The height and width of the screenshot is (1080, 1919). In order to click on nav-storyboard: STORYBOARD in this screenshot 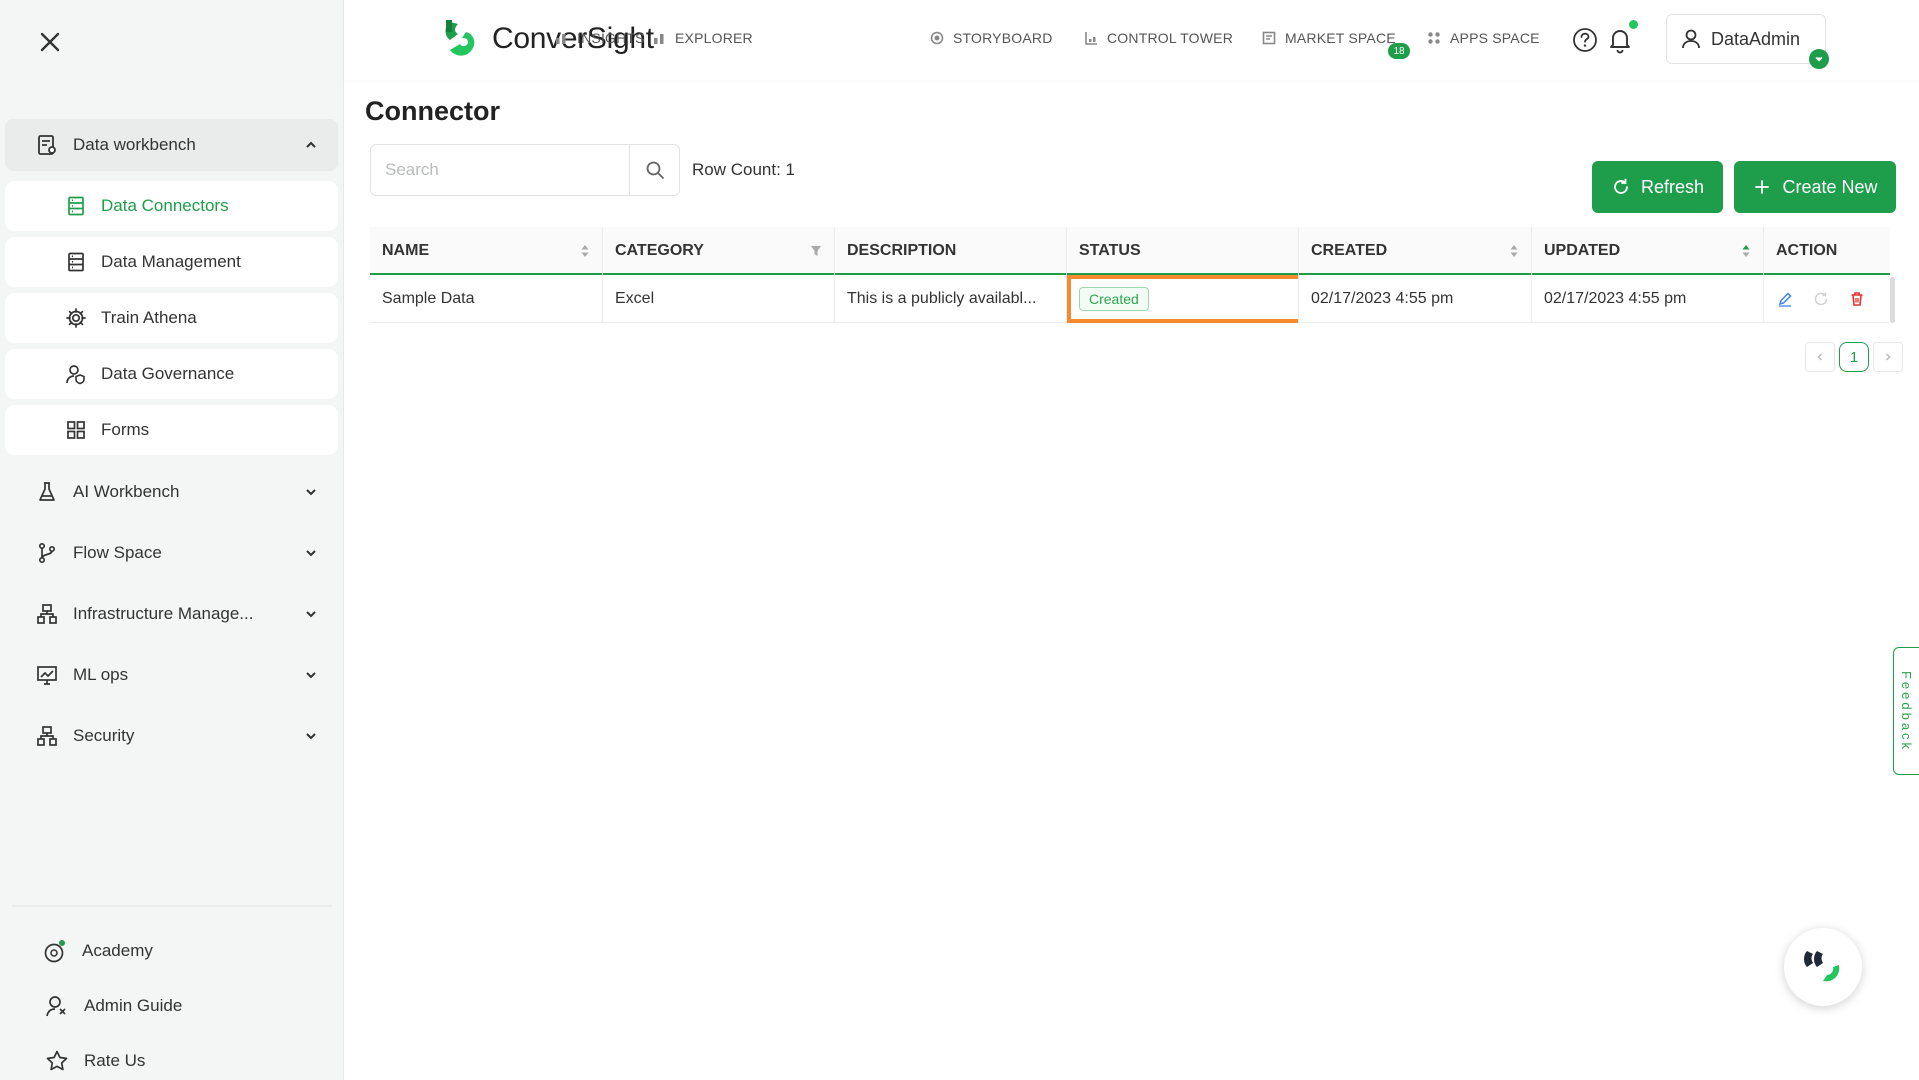, I will do `click(991, 38)`.